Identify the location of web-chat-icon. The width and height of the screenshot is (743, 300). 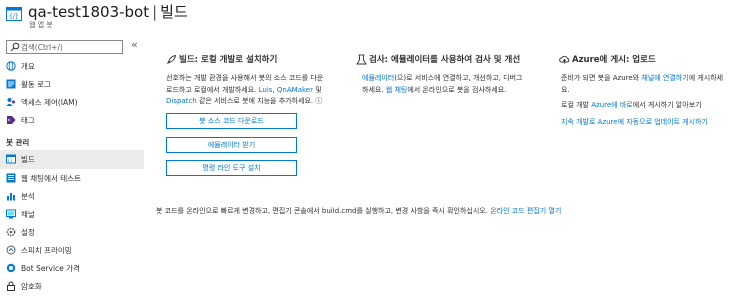
(11, 178).